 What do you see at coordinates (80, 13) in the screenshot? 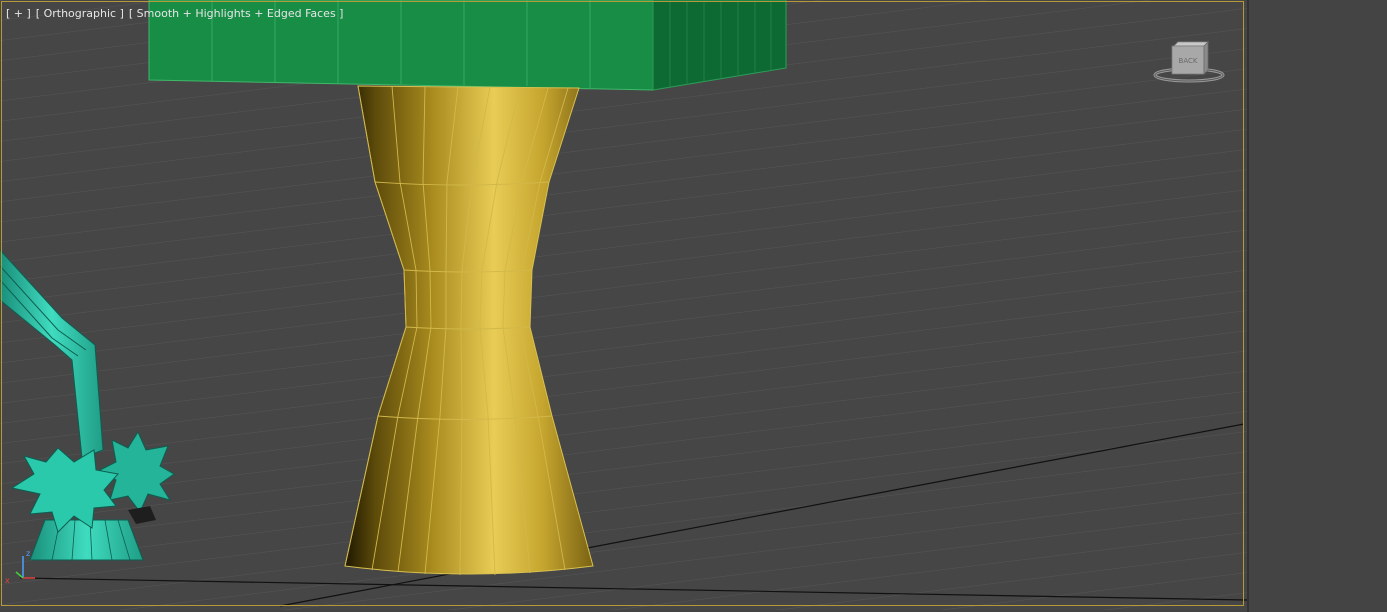
I see `viewport-point-of-view-menu: [ Orthographic ]` at bounding box center [80, 13].